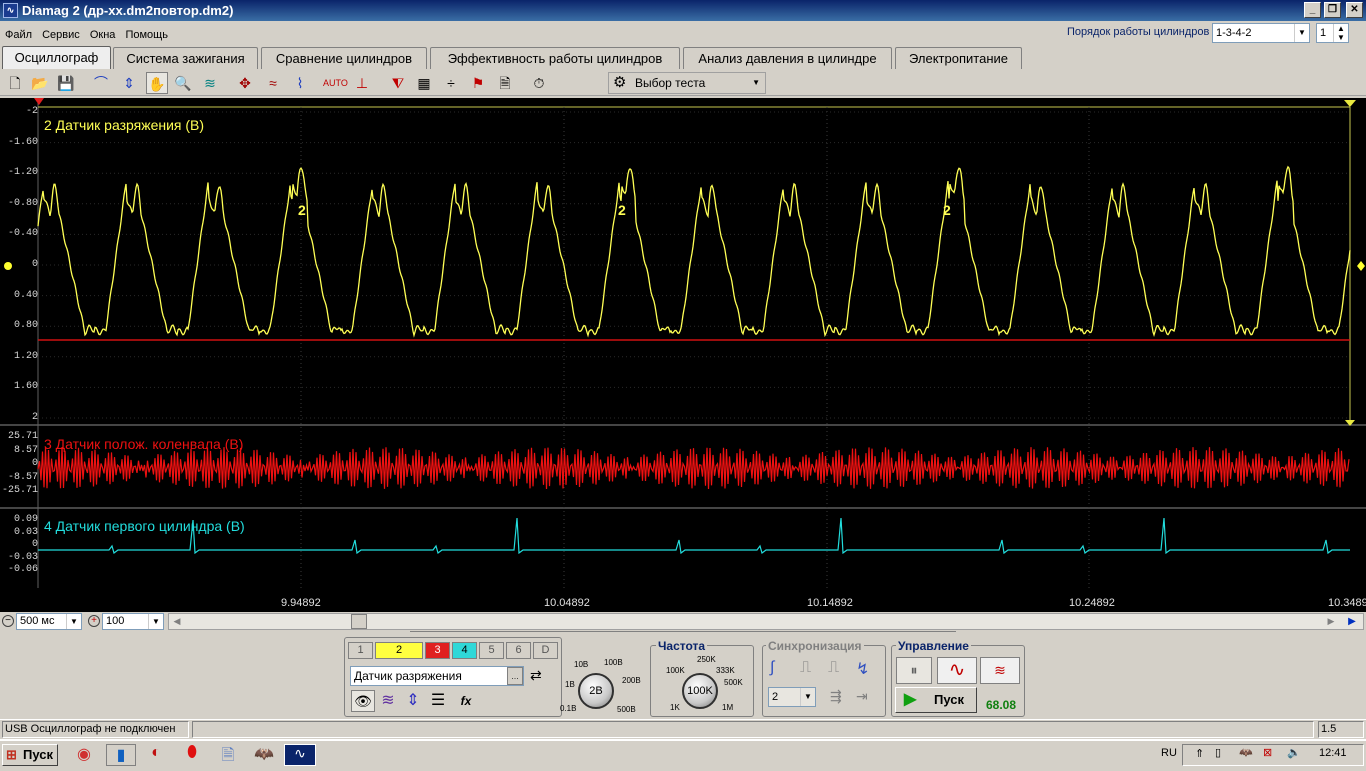 The image size is (1366, 771). I want to click on menu-help: Помощь, so click(146, 35).